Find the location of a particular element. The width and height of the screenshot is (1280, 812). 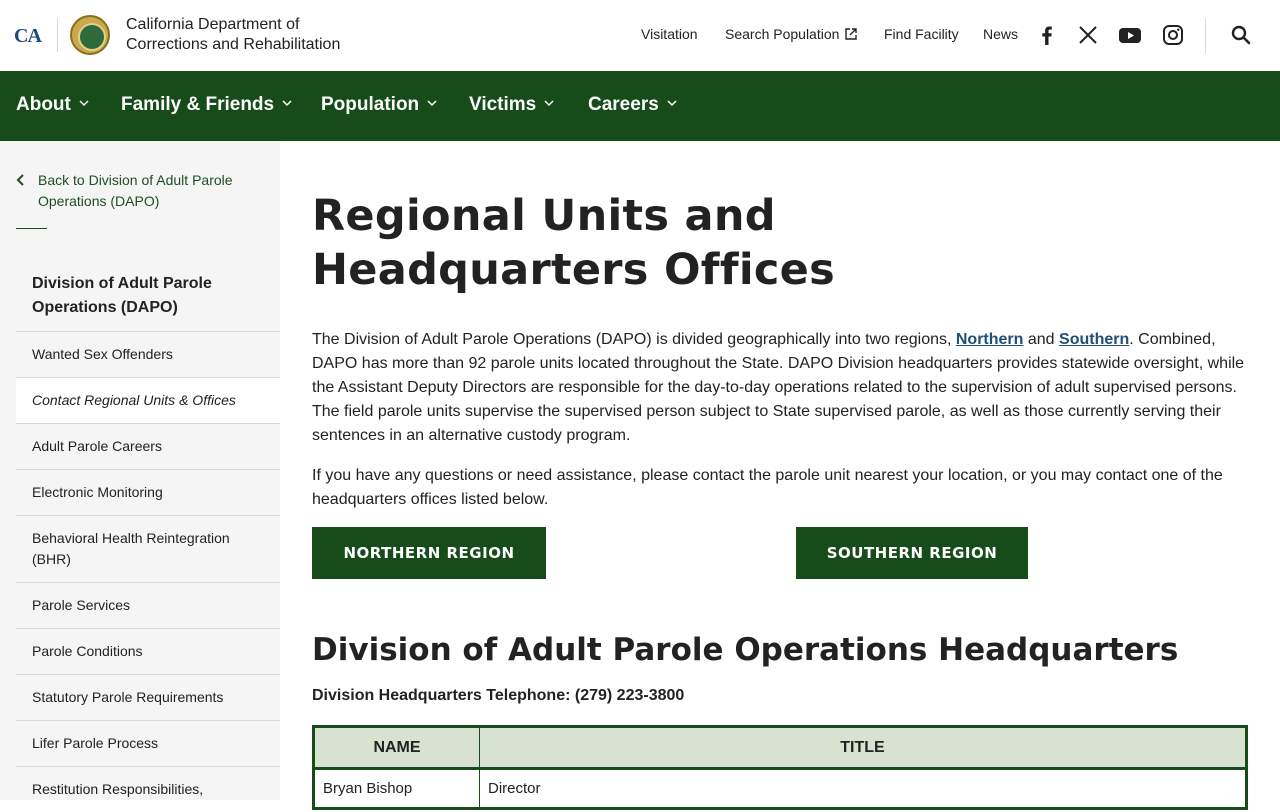

staff-table: NAME TITLE Bryan Bishop Director is located at coordinates (780, 767).